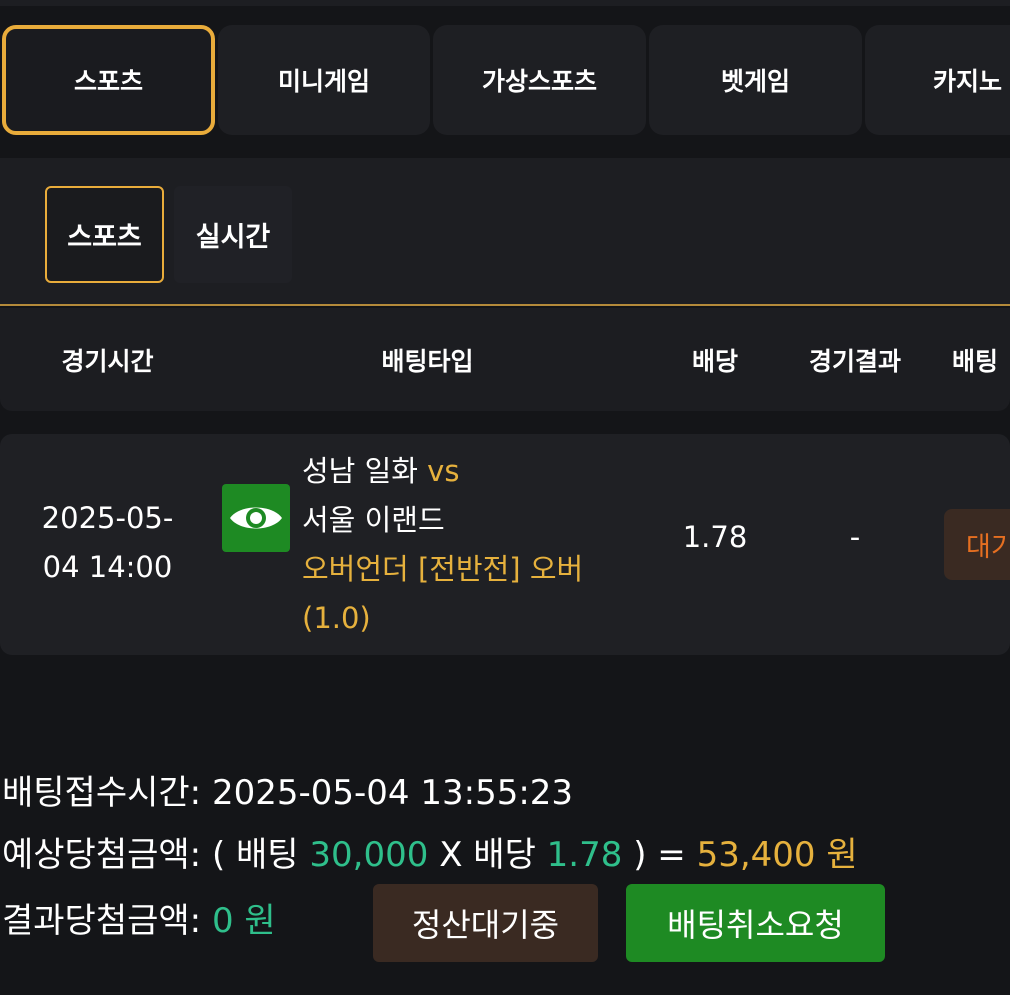 The width and height of the screenshot is (1010, 995). I want to click on sub-tab-panel: 스포츠 실시간, so click(505, 232).